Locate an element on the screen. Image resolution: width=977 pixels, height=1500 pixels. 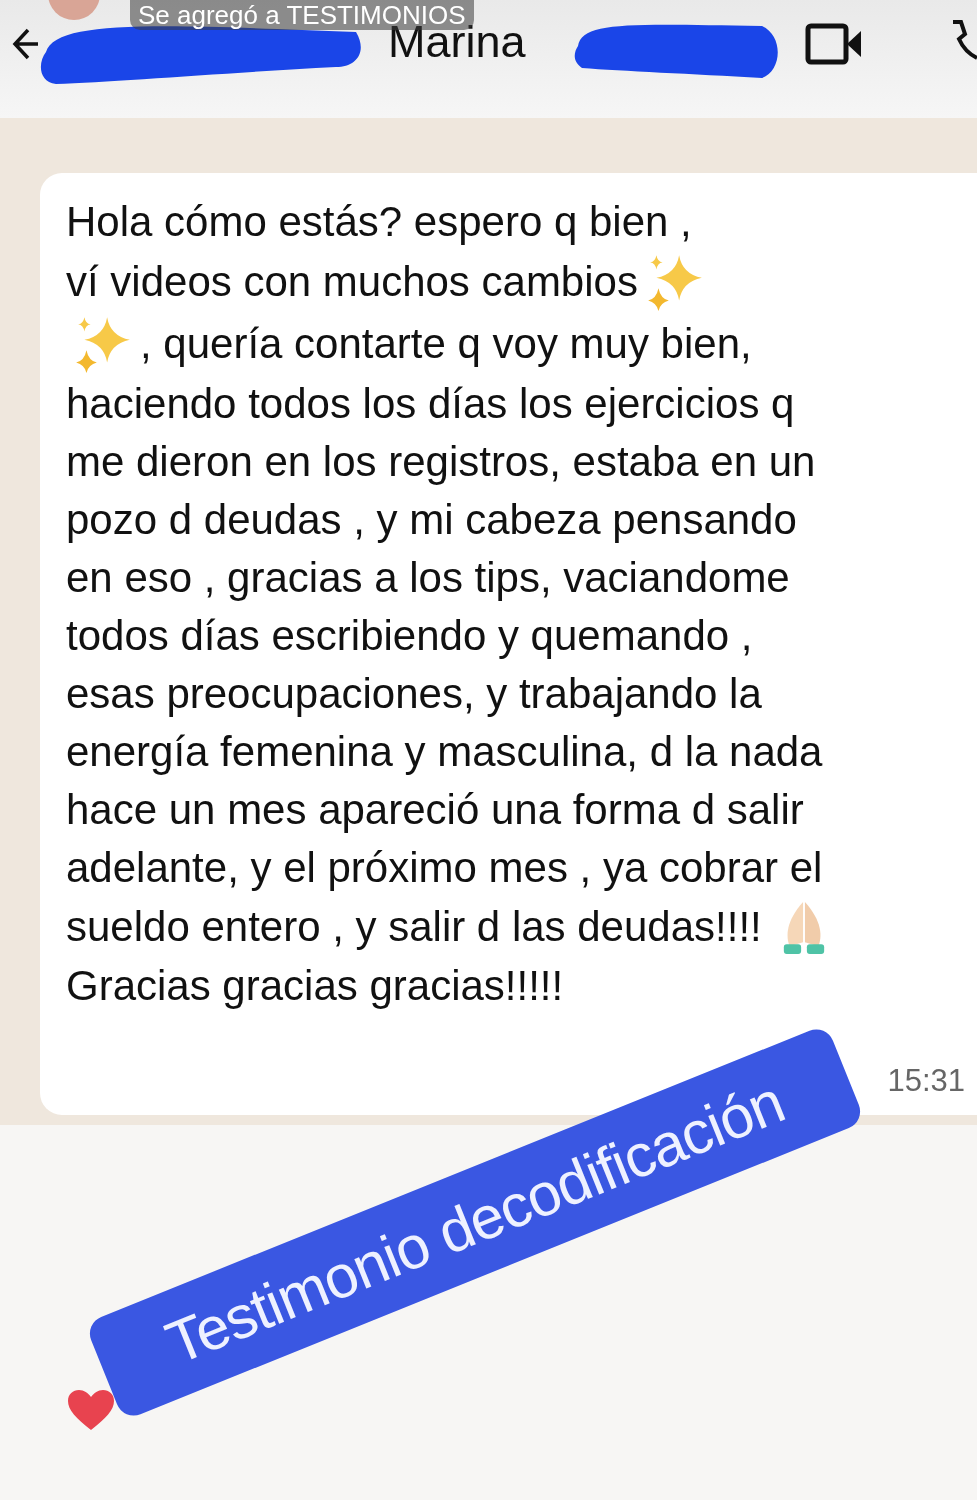
message-text: adelante, y el próximo mes , ya cobrar el is located at coordinates (444, 868).